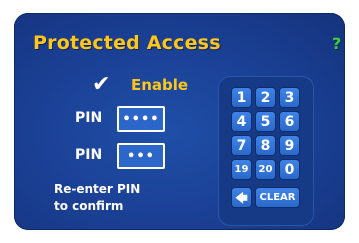  I want to click on enable-checkbox: ✔, so click(101, 85).